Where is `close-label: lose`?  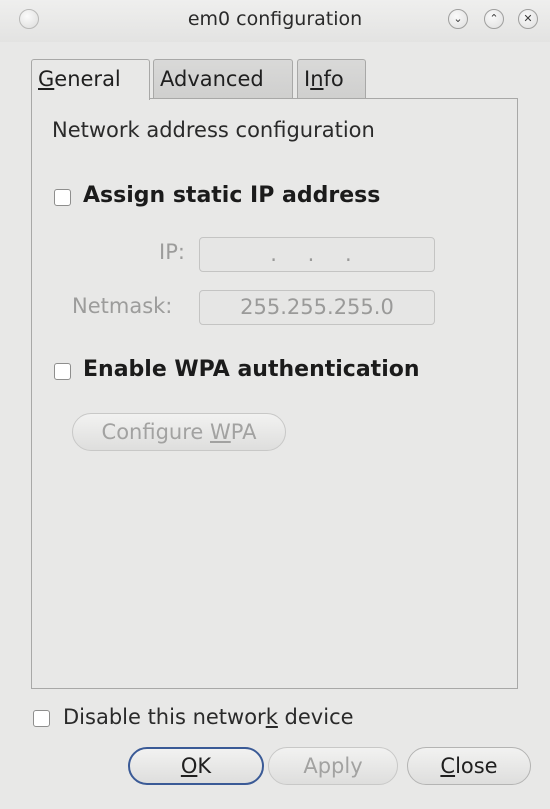 close-label: lose is located at coordinates (476, 766).